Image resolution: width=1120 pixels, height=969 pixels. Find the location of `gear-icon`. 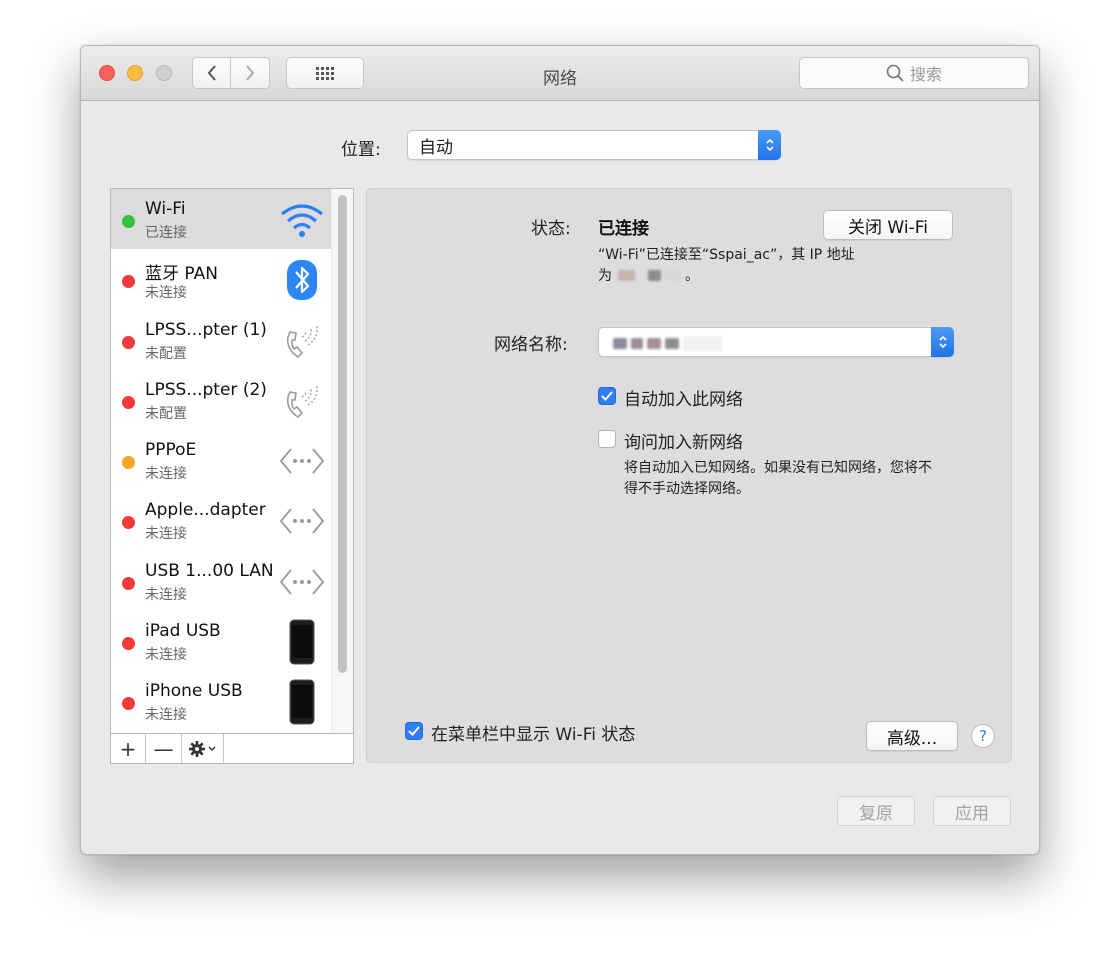

gear-icon is located at coordinates (202, 748).